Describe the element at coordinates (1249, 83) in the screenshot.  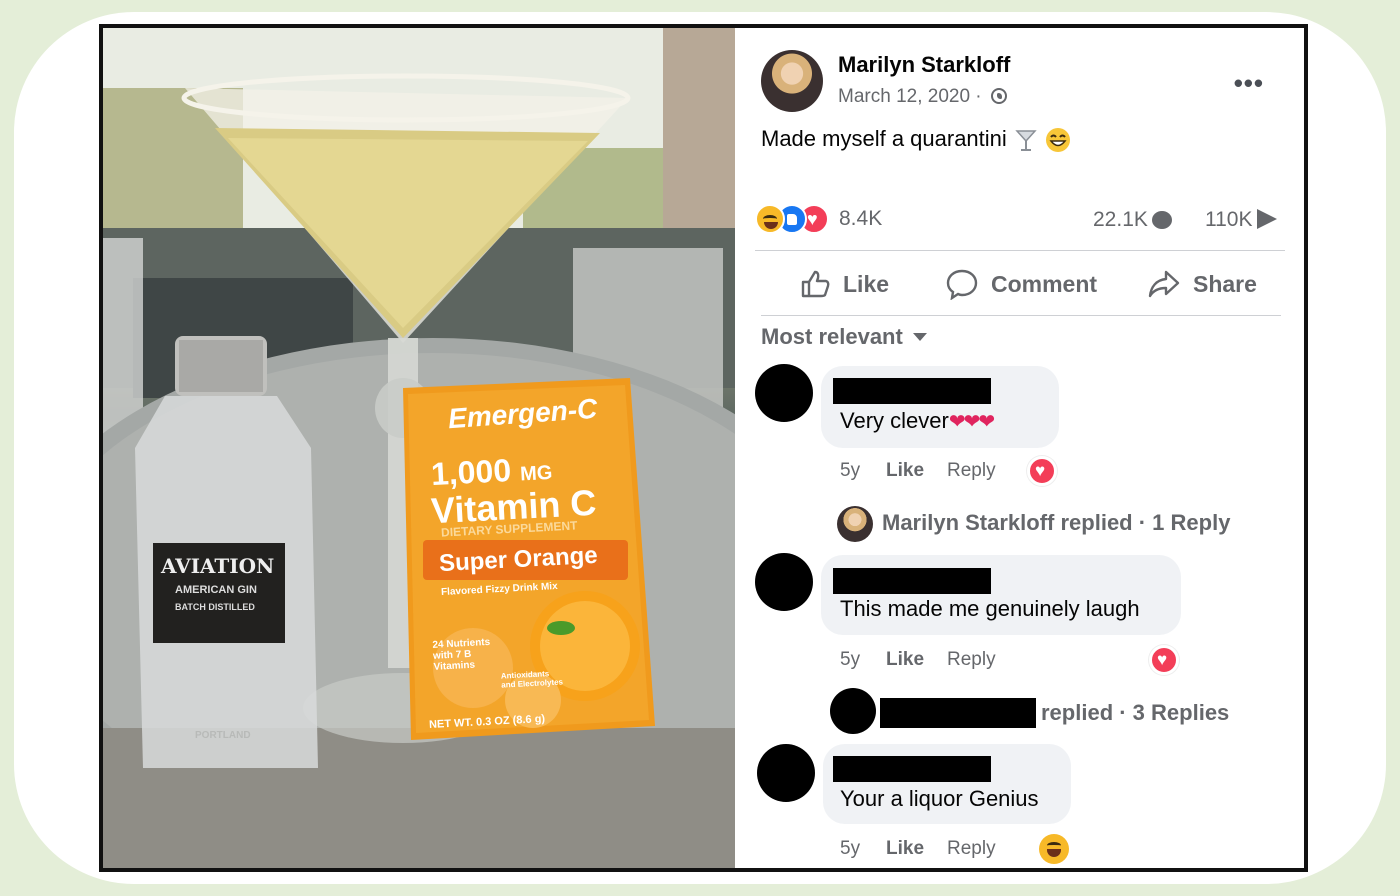
I see `more-options-icon: •••` at that location.